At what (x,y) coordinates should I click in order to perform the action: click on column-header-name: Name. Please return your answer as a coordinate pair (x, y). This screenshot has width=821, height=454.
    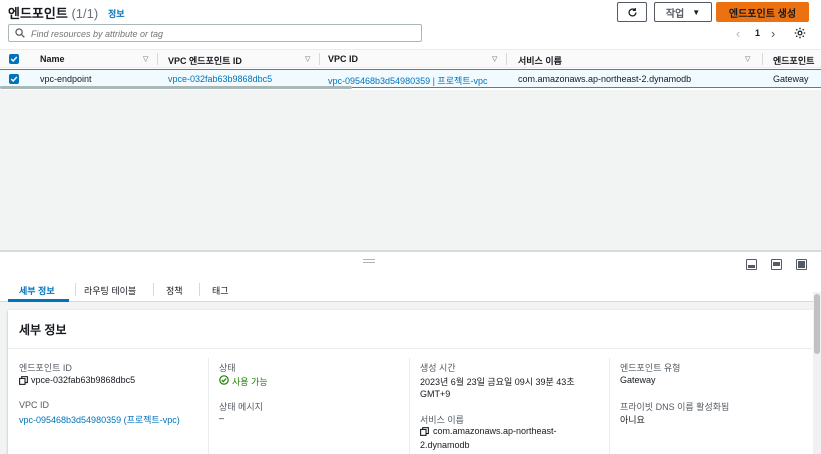
    Looking at the image, I should click on (52, 59).